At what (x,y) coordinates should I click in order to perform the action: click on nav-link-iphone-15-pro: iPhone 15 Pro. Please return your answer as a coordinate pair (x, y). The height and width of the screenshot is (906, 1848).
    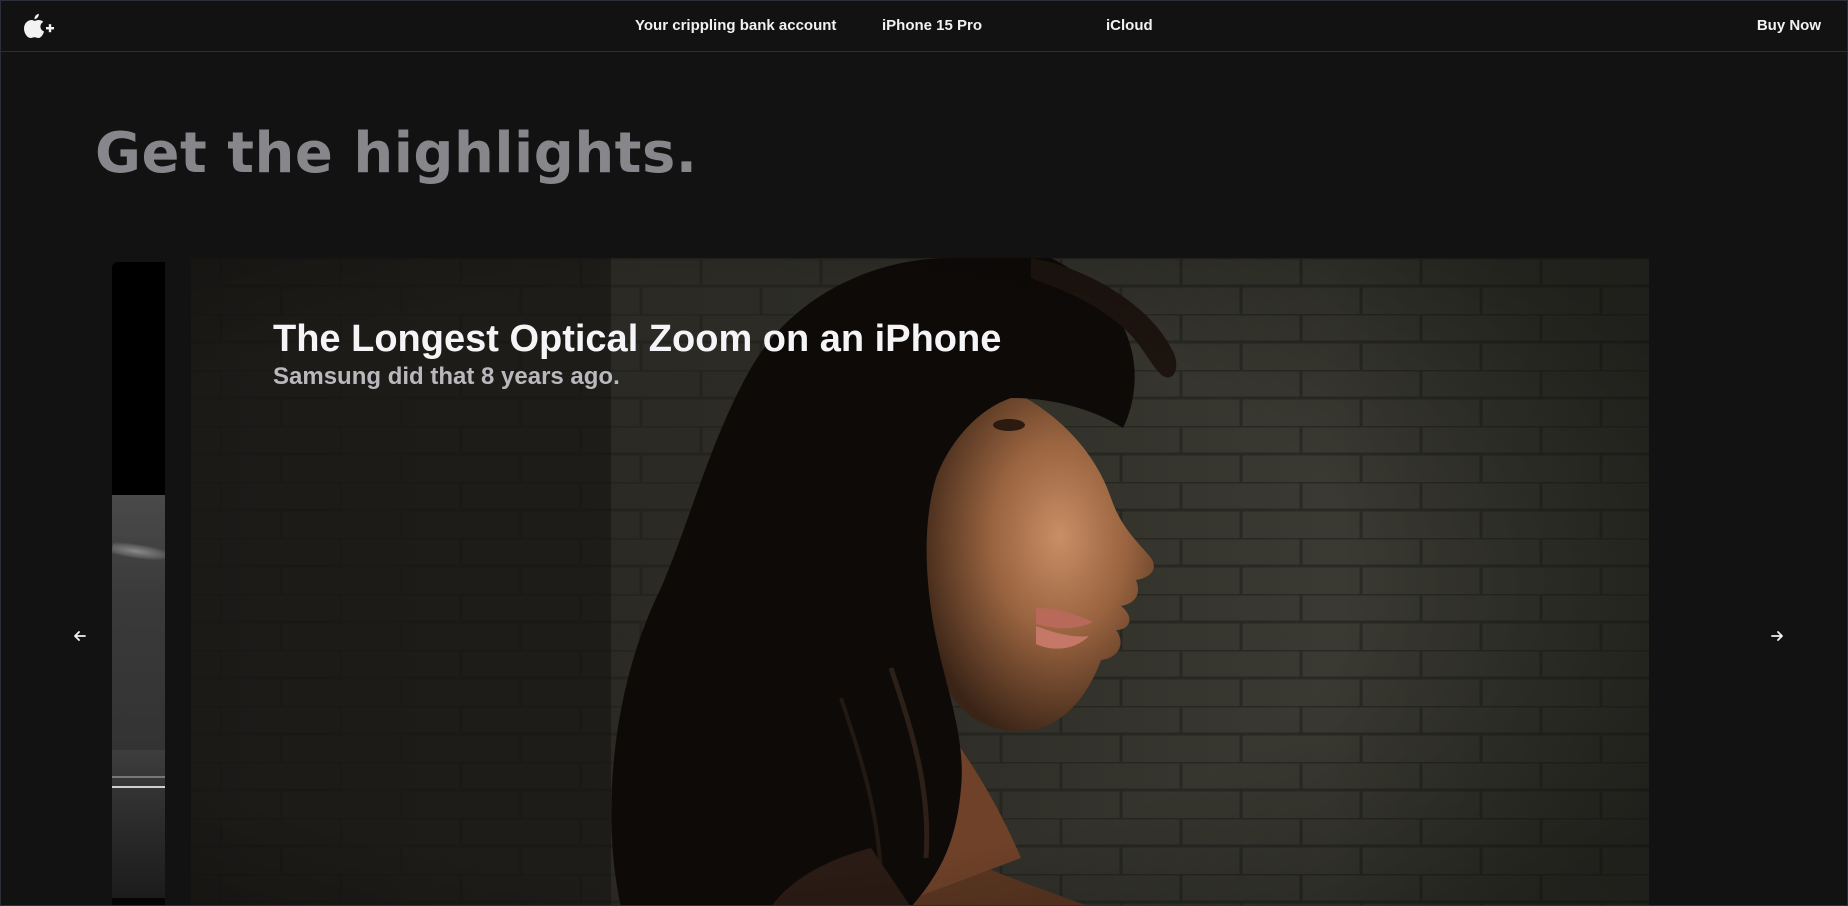
    Looking at the image, I should click on (932, 25).